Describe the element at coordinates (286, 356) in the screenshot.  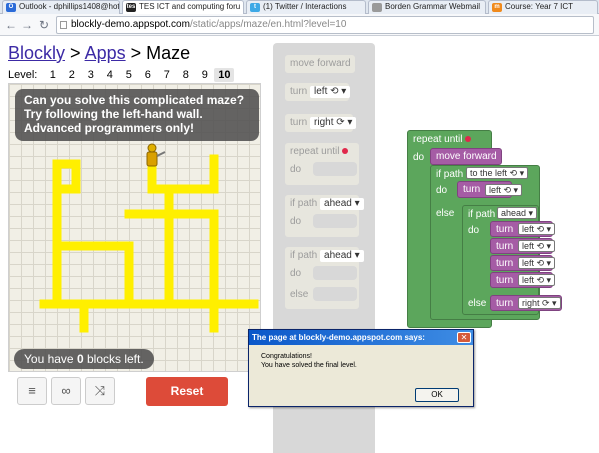
I see `dialog-line: Congratulations!` at that location.